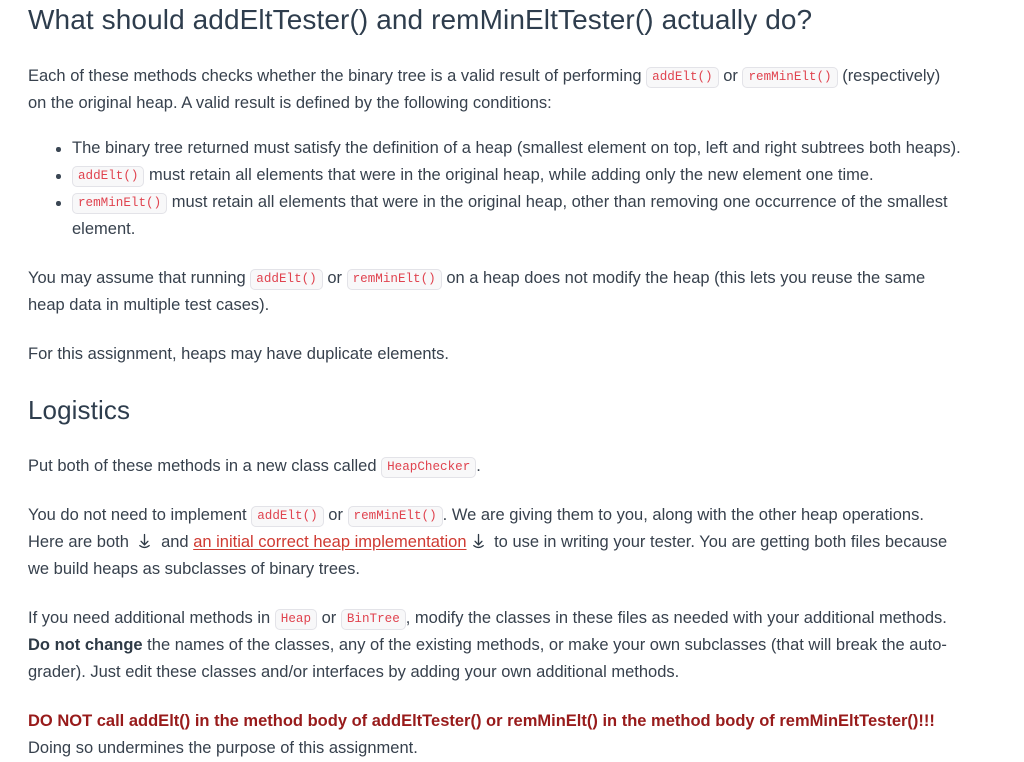 Image resolution: width=1024 pixels, height=762 pixels. I want to click on heap-implementation-link: an initial correct heap implementation, so click(329, 542).